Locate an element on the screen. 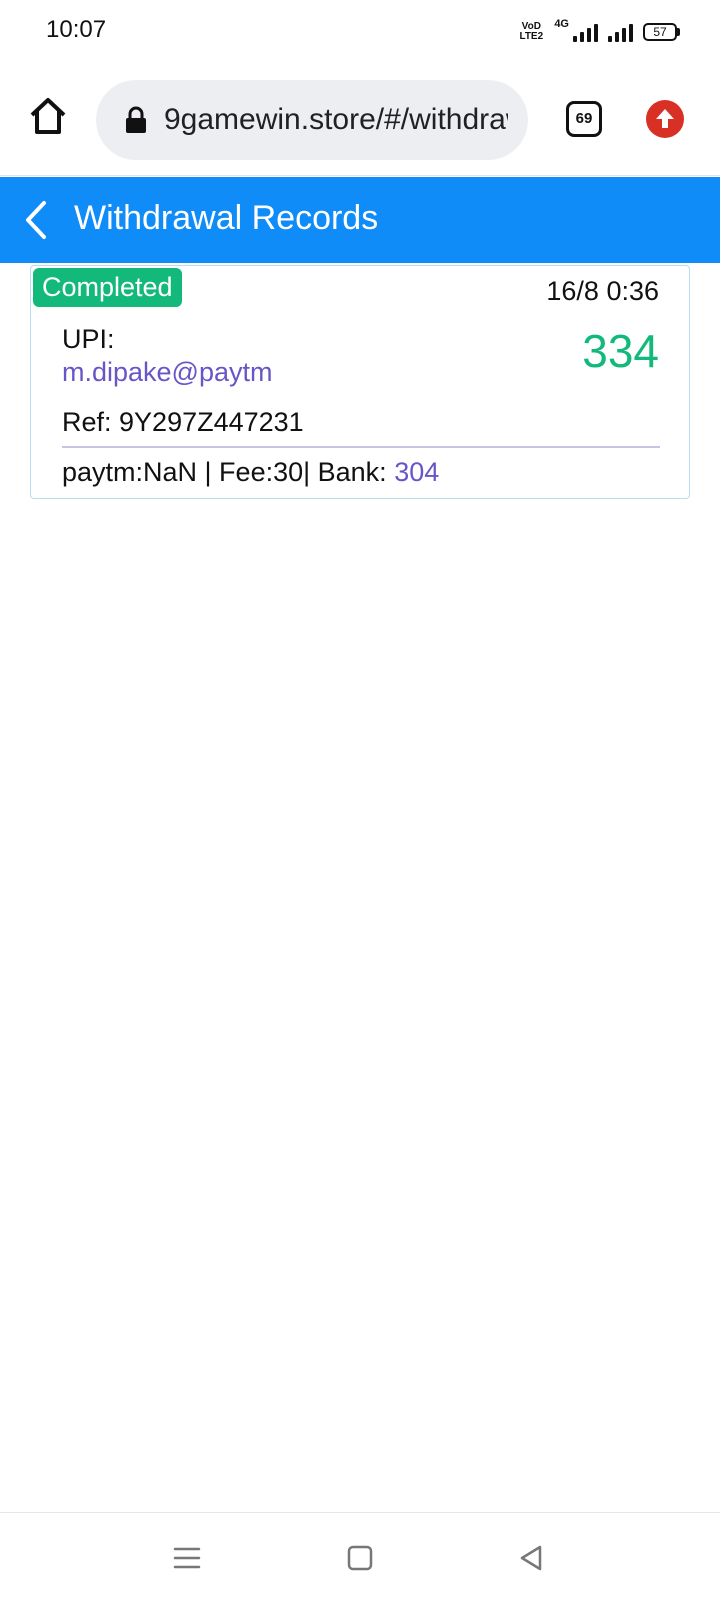 Image resolution: width=720 pixels, height=1600 pixels. divider is located at coordinates (361, 447).